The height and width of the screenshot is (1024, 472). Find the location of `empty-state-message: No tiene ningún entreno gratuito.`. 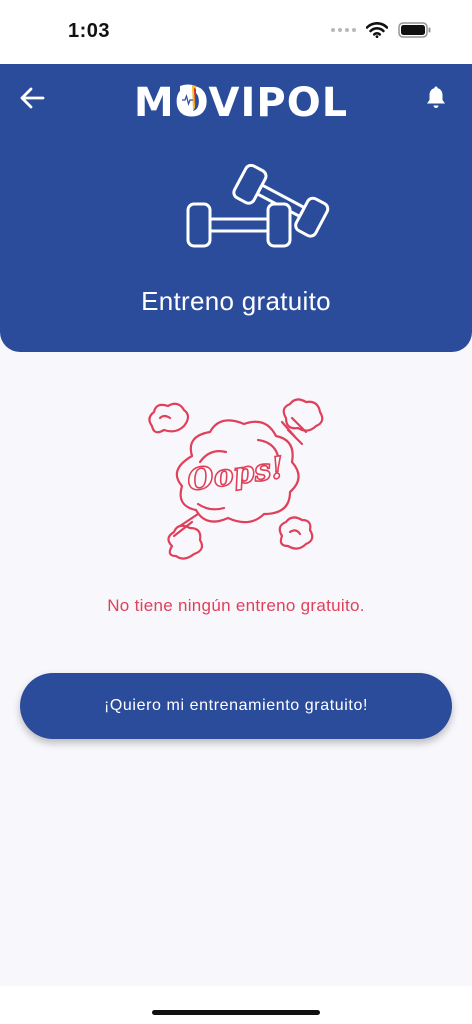

empty-state-message: No tiene ningún entreno gratuito. is located at coordinates (236, 605).